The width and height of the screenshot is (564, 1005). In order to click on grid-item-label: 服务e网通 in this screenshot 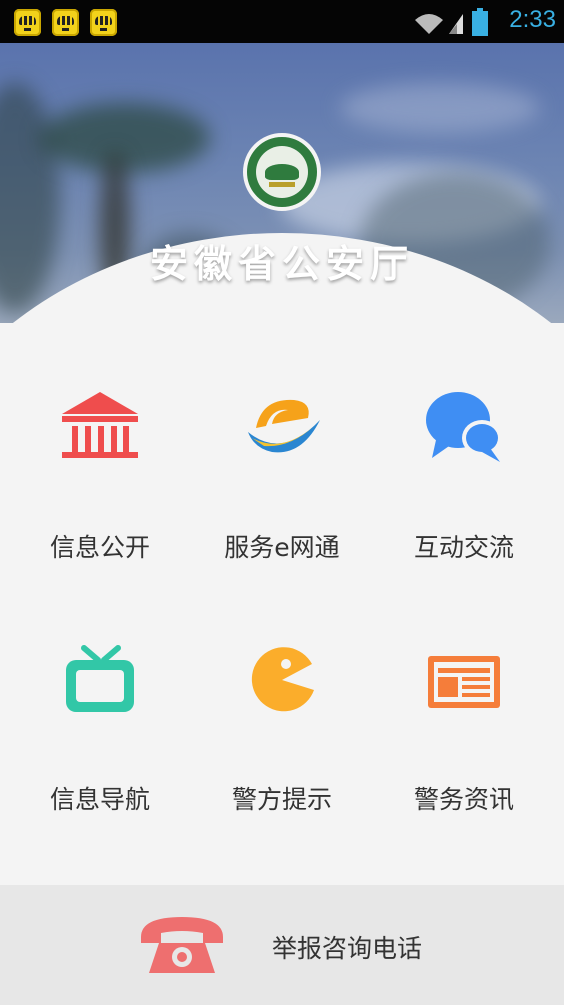, I will do `click(282, 547)`.